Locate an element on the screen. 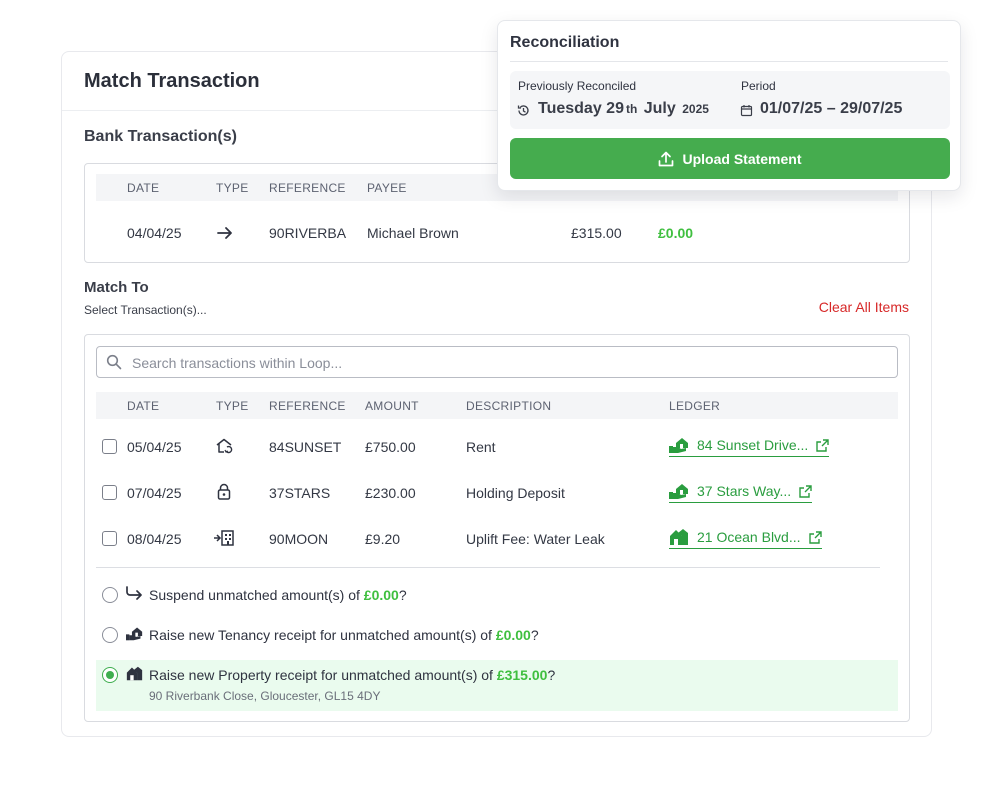  upload-icon is located at coordinates (666, 158).